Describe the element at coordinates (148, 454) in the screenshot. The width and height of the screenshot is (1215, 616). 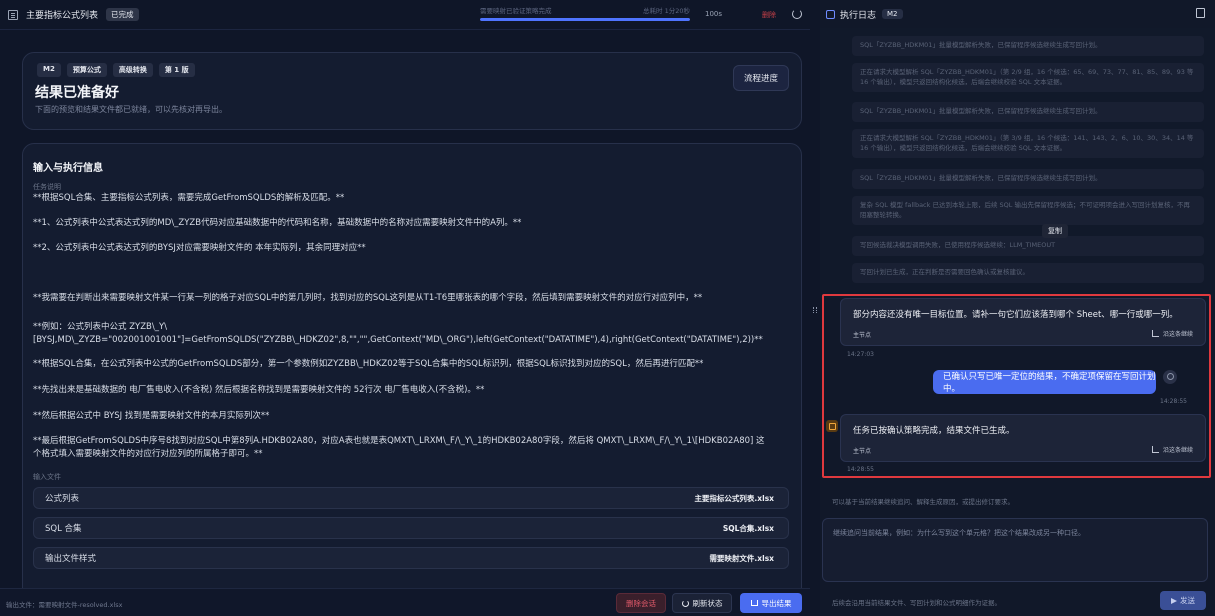
I see `task-line: 个格式填入需要映射文件的对应行对应列的所属格子即可。**` at that location.